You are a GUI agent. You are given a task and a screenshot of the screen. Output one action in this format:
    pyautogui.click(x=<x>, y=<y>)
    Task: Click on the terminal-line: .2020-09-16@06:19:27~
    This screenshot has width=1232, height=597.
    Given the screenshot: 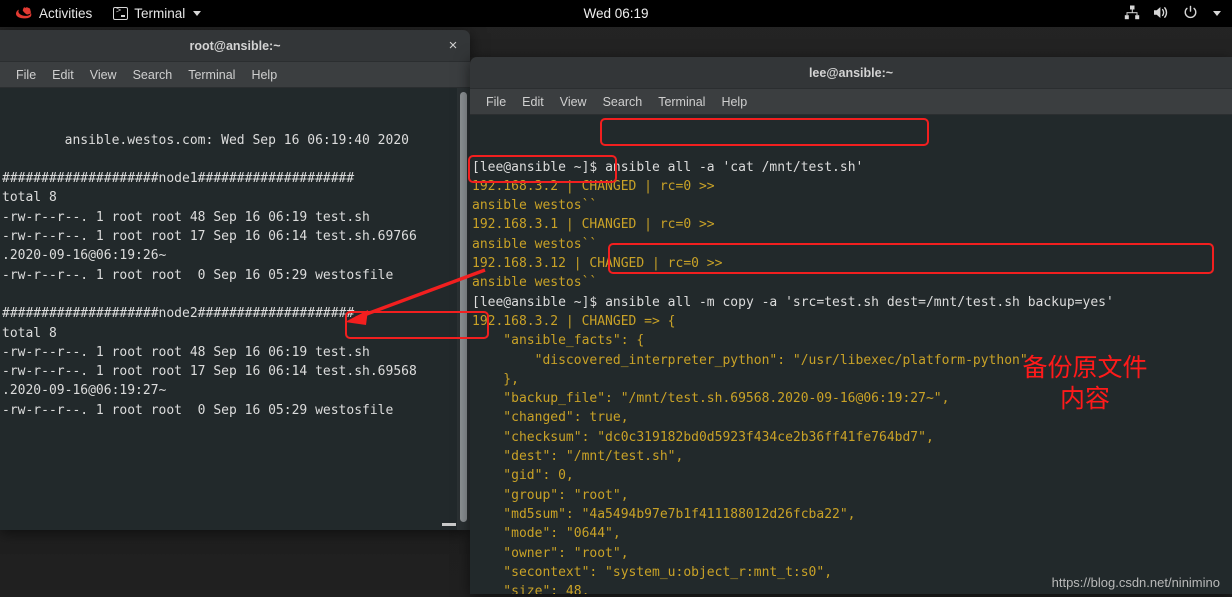 What is the action you would take?
    pyautogui.click(x=84, y=391)
    